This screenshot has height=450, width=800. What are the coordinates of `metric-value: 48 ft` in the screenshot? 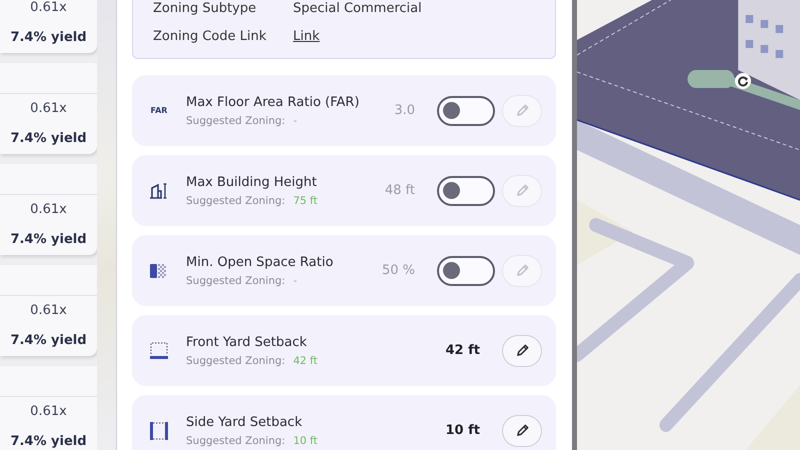 It's located at (399, 190).